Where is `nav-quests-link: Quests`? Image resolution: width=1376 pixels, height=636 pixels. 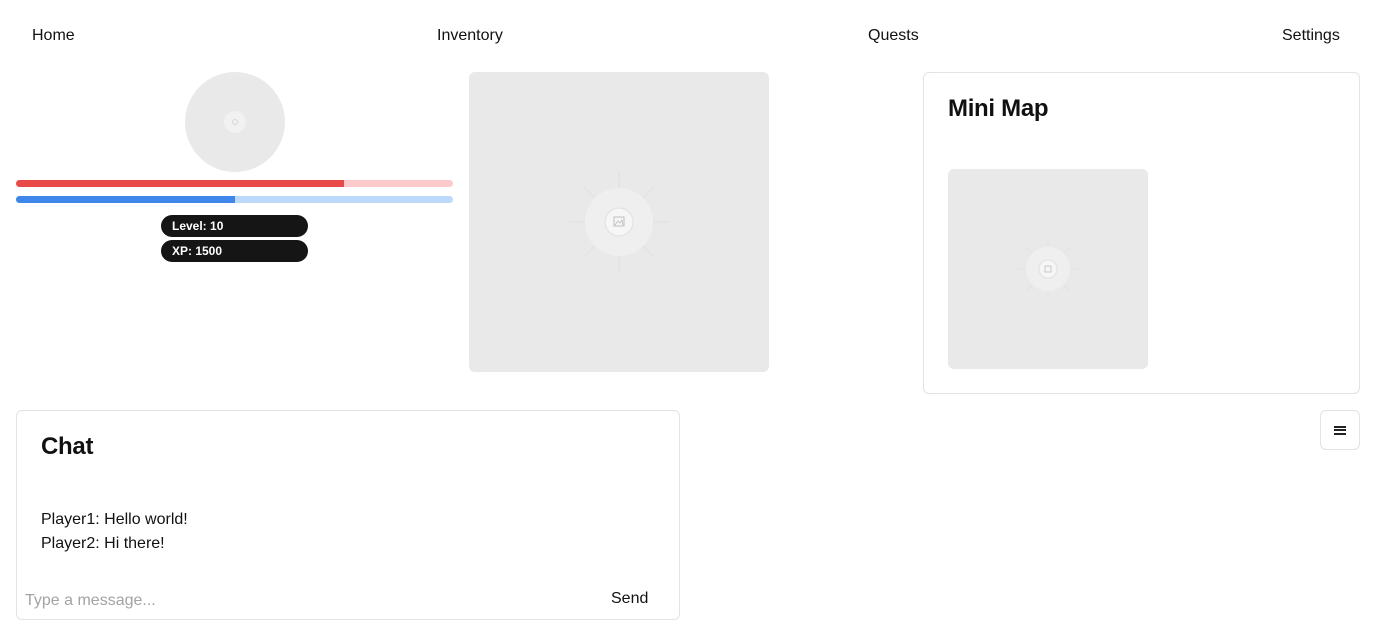 nav-quests-link: Quests is located at coordinates (893, 36).